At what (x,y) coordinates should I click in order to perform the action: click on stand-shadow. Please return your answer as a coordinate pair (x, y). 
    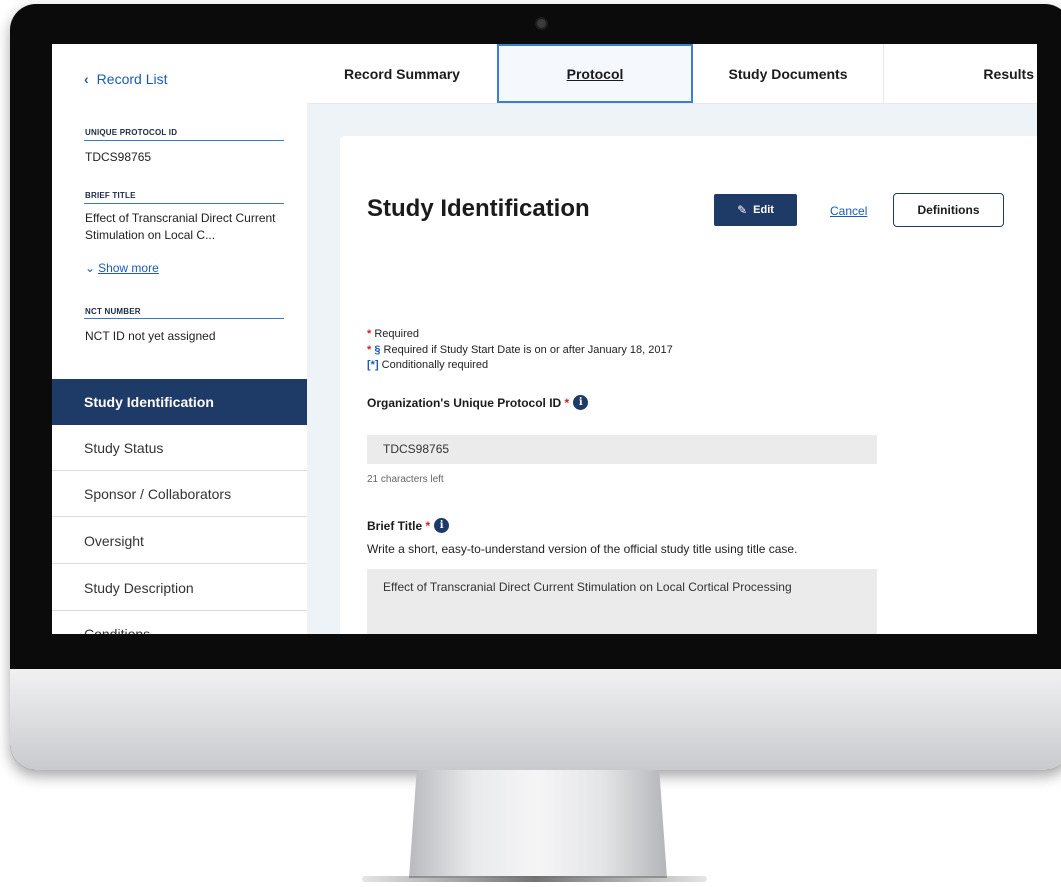
    Looking at the image, I should click on (534, 879).